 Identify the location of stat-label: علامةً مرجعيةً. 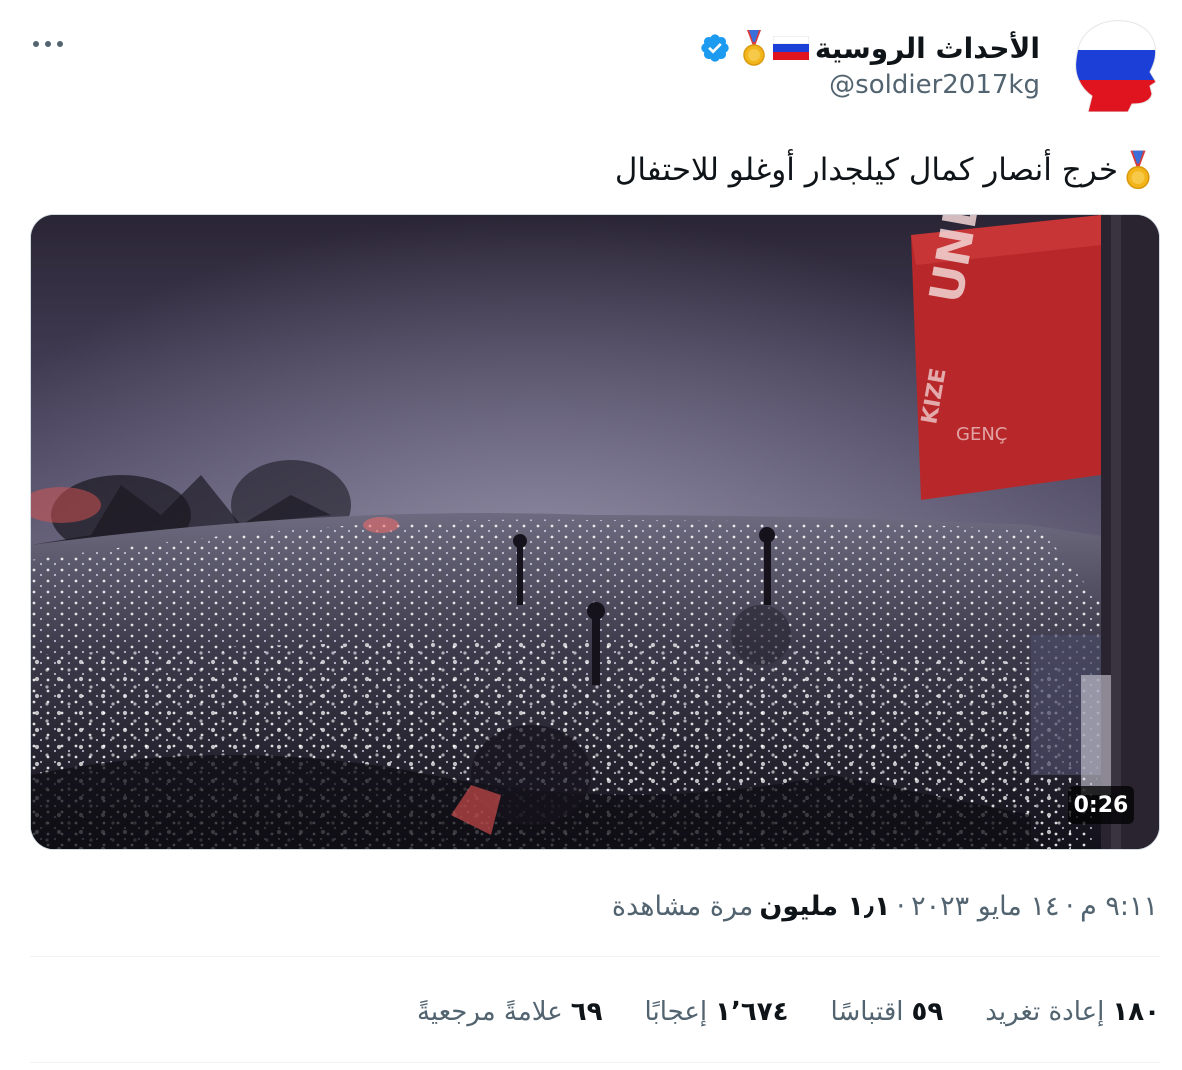
(489, 1012).